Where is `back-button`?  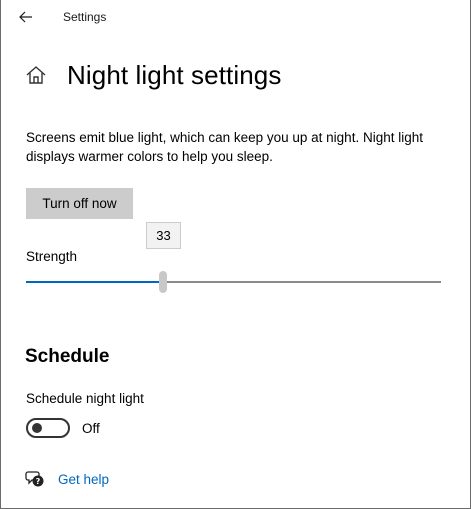 back-button is located at coordinates (26, 17).